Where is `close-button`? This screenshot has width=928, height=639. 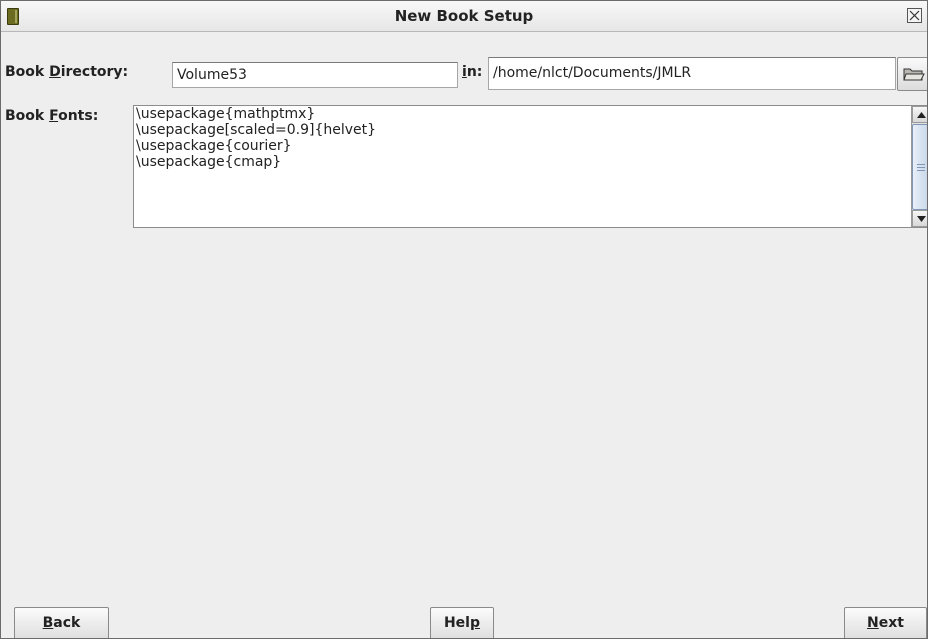 close-button is located at coordinates (914, 15).